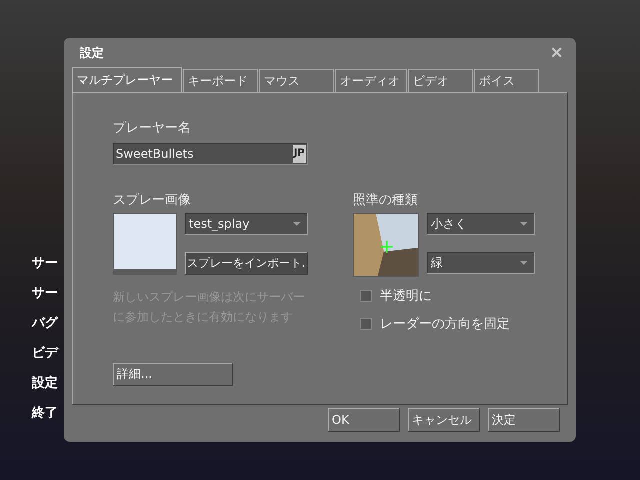 The image size is (640, 480). Describe the element at coordinates (152, 129) in the screenshot. I see `player-name-label: プレーヤー名` at that location.